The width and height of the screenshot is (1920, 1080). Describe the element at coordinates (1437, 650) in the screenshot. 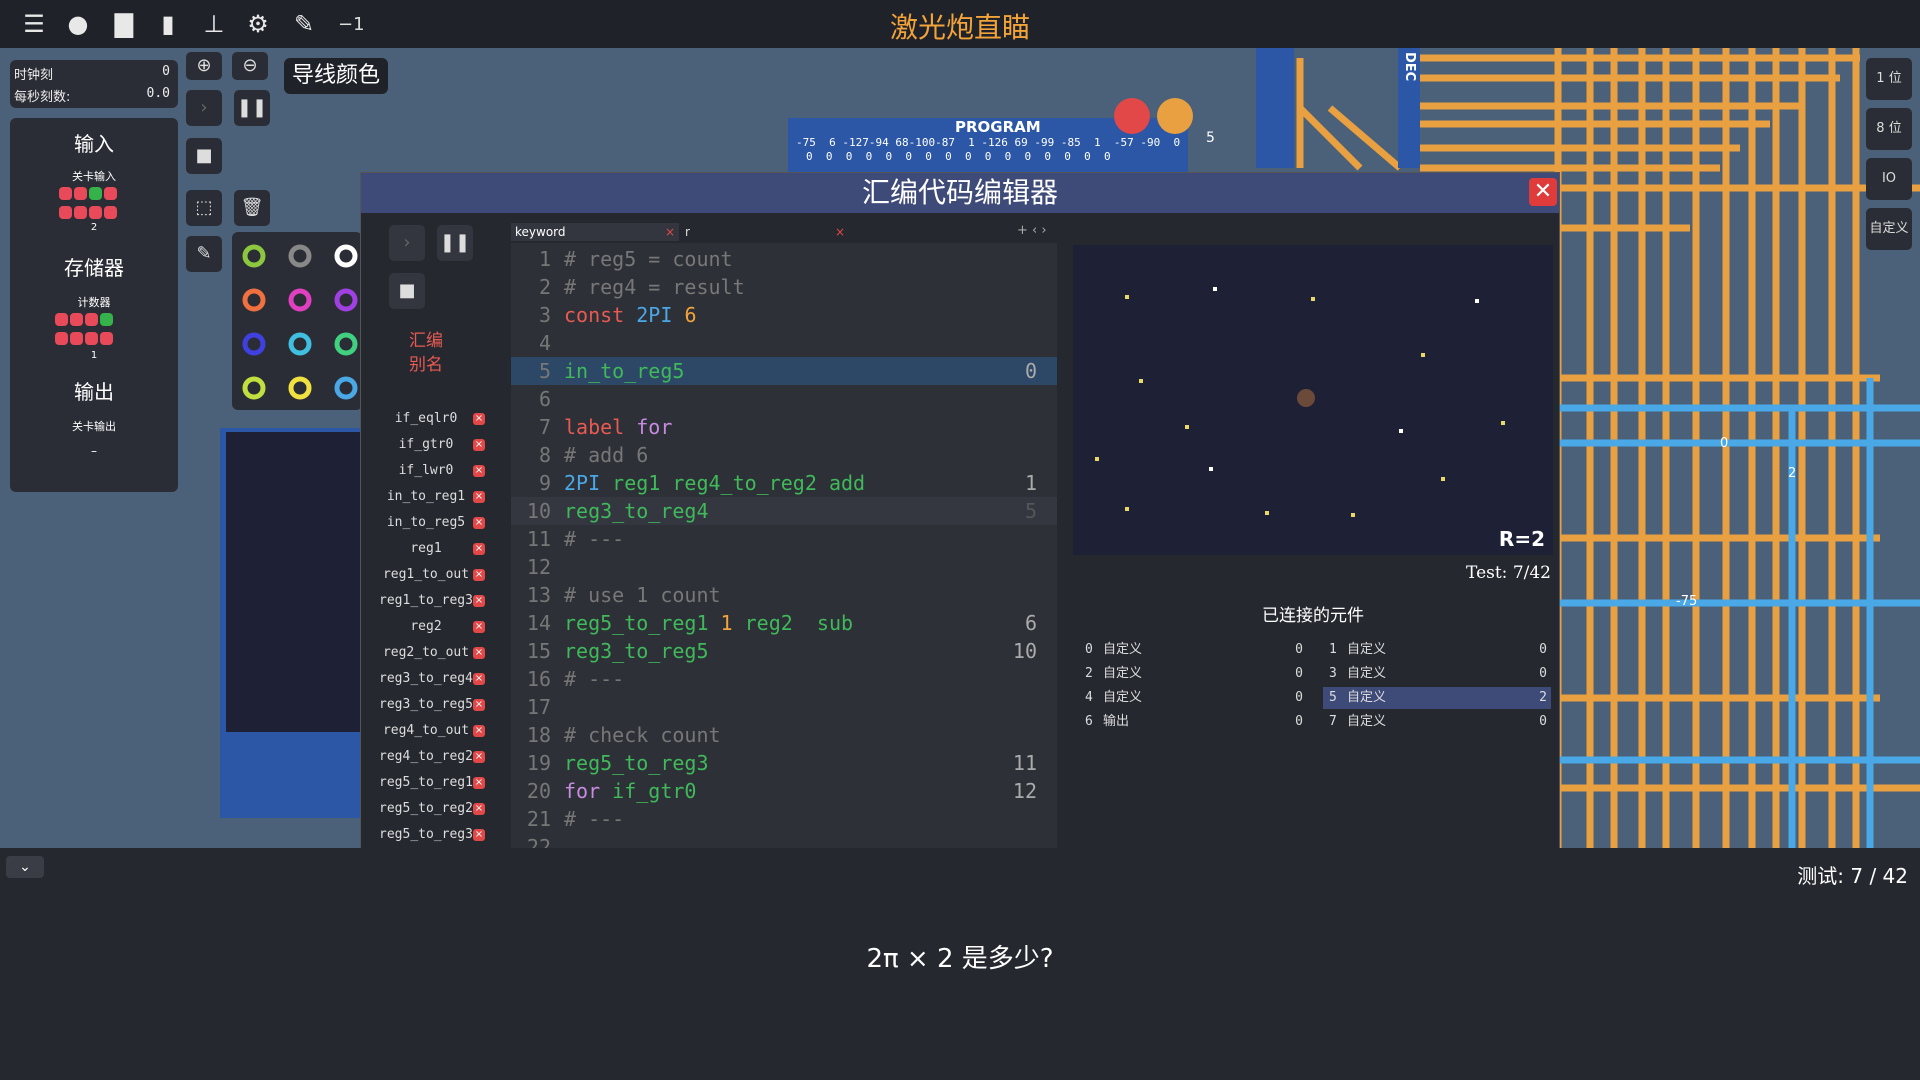

I see `connected-component-row: 1 自定义 0` at that location.